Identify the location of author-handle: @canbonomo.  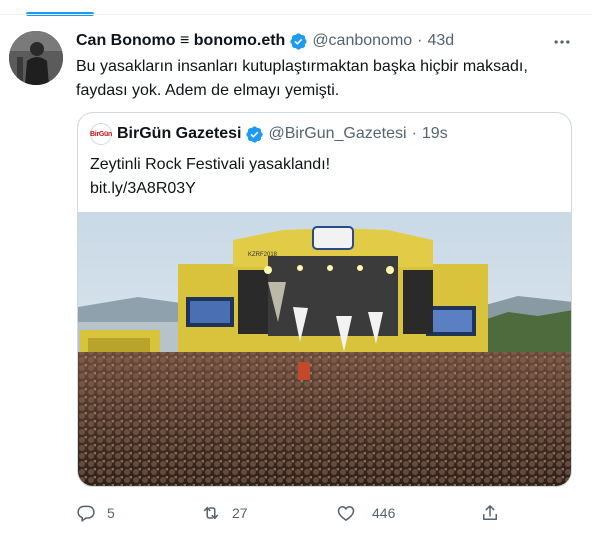
(362, 41).